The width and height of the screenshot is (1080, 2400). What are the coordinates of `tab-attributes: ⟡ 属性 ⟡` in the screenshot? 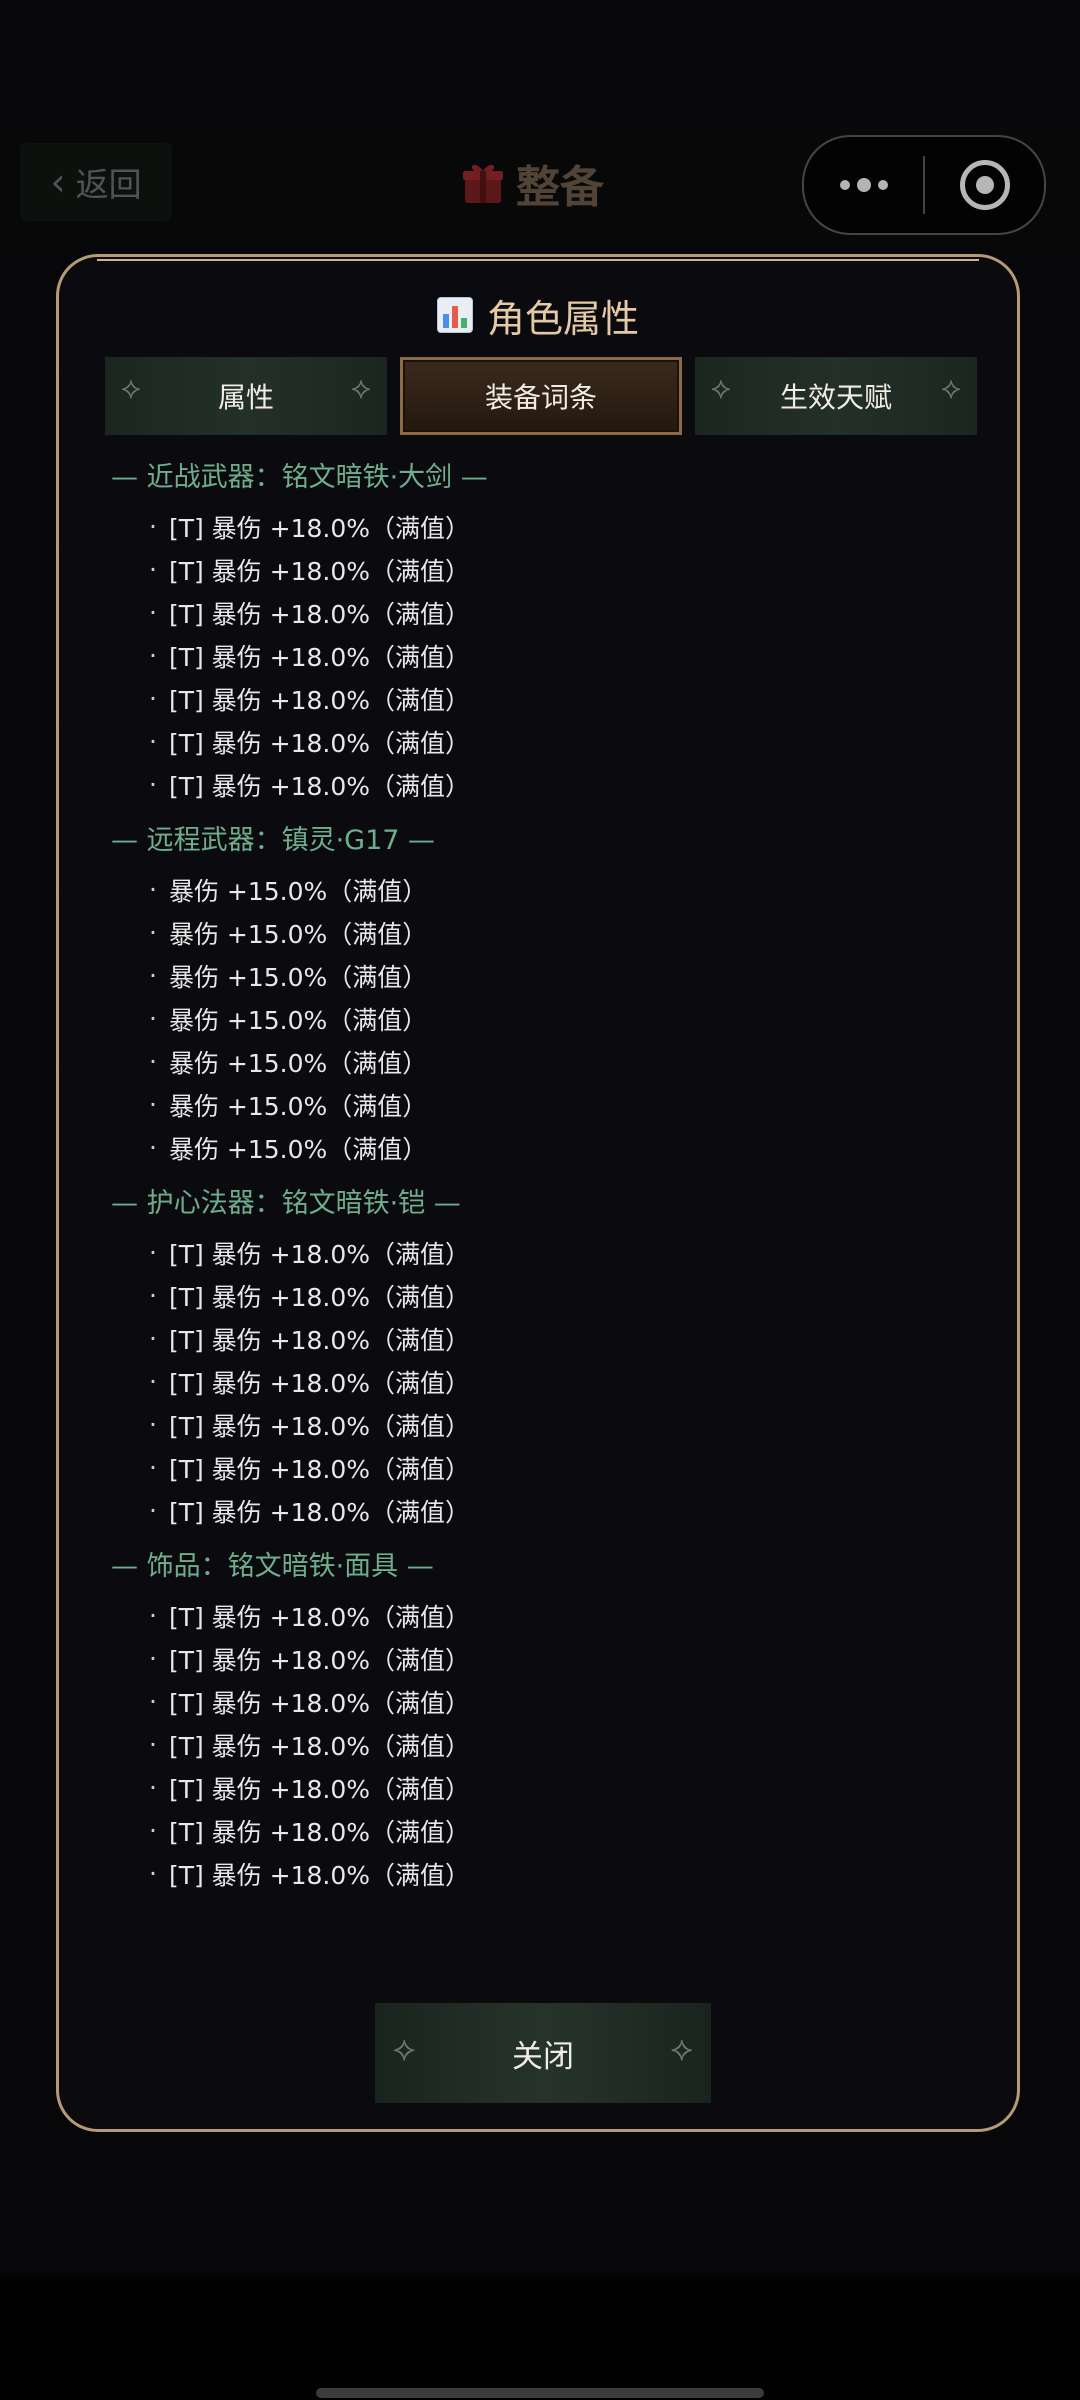 It's located at (246, 396).